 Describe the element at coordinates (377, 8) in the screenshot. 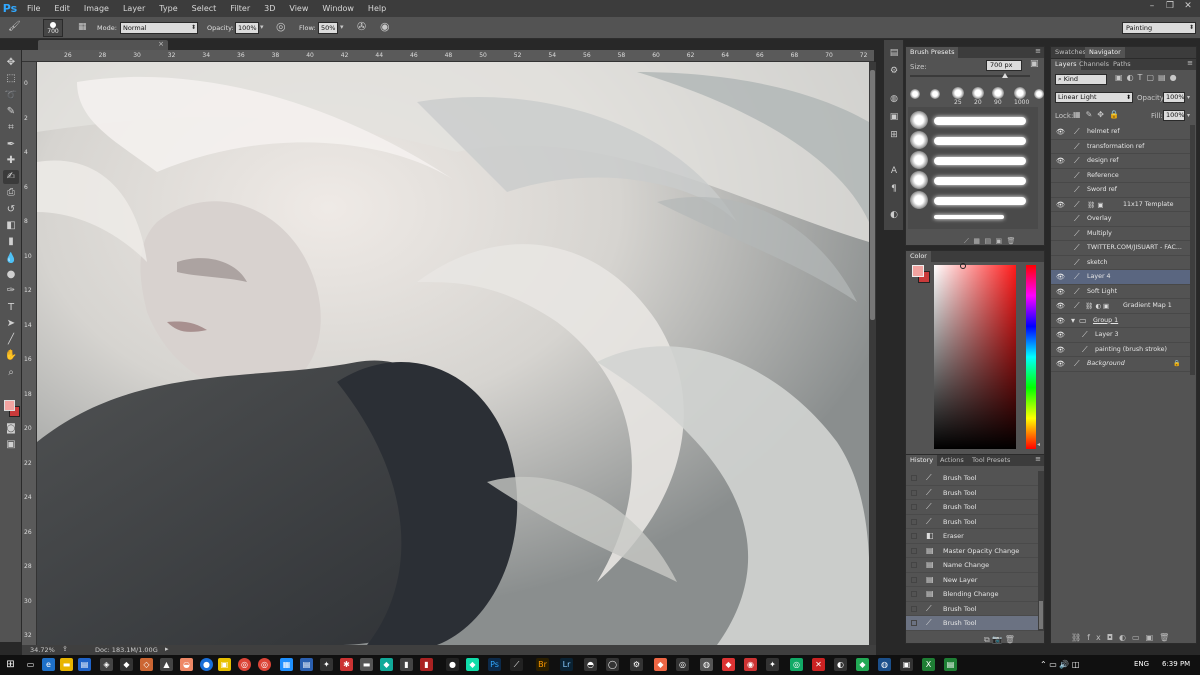

I see `menu-help: Help` at that location.